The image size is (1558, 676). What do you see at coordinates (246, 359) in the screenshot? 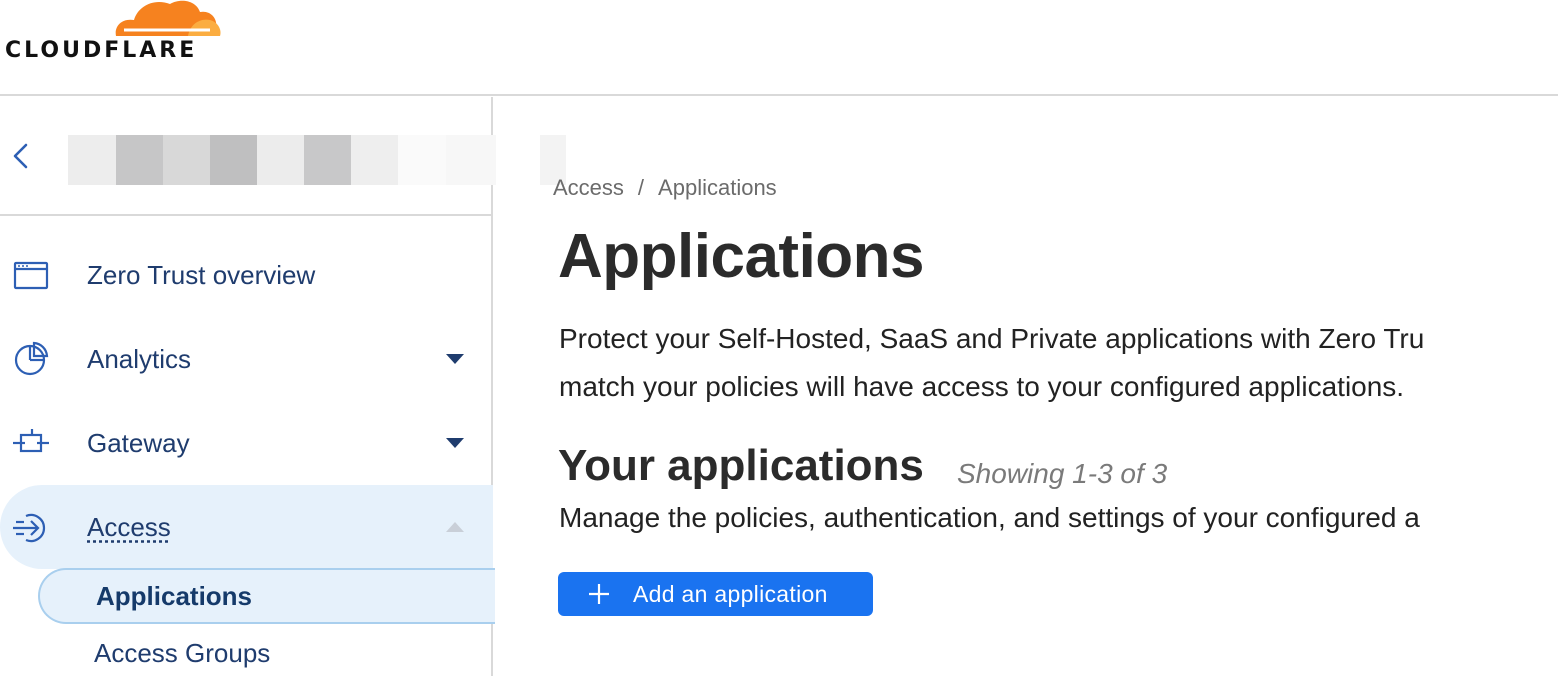
I see `sidebar-item-analytics: Analytics` at bounding box center [246, 359].